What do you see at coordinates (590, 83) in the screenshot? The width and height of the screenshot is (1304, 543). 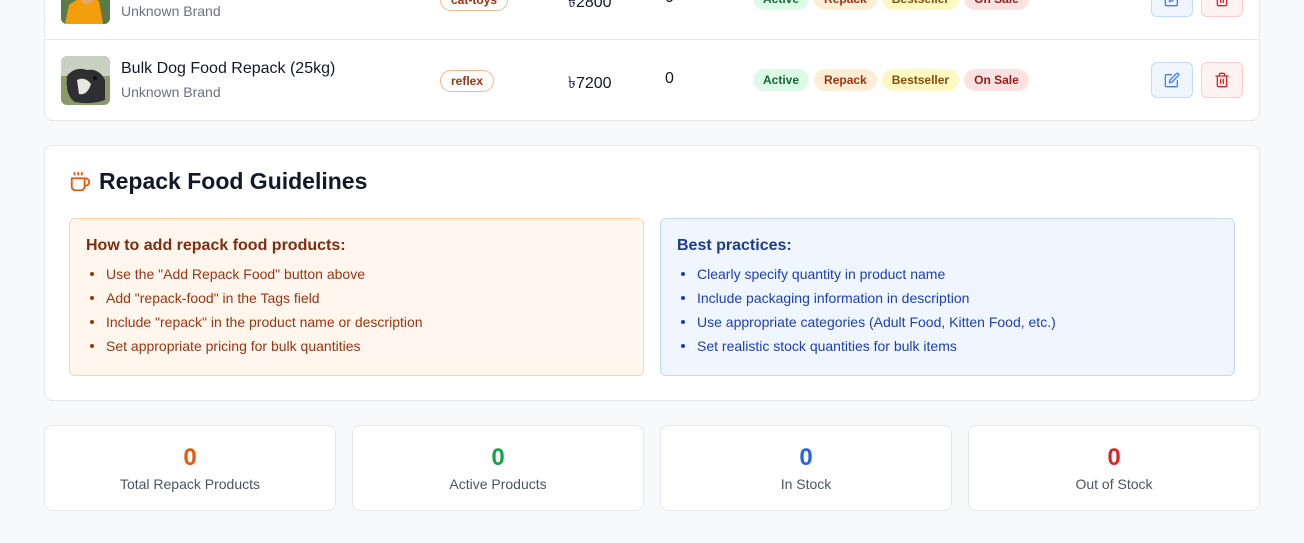 I see `product-price: ৳7200` at bounding box center [590, 83].